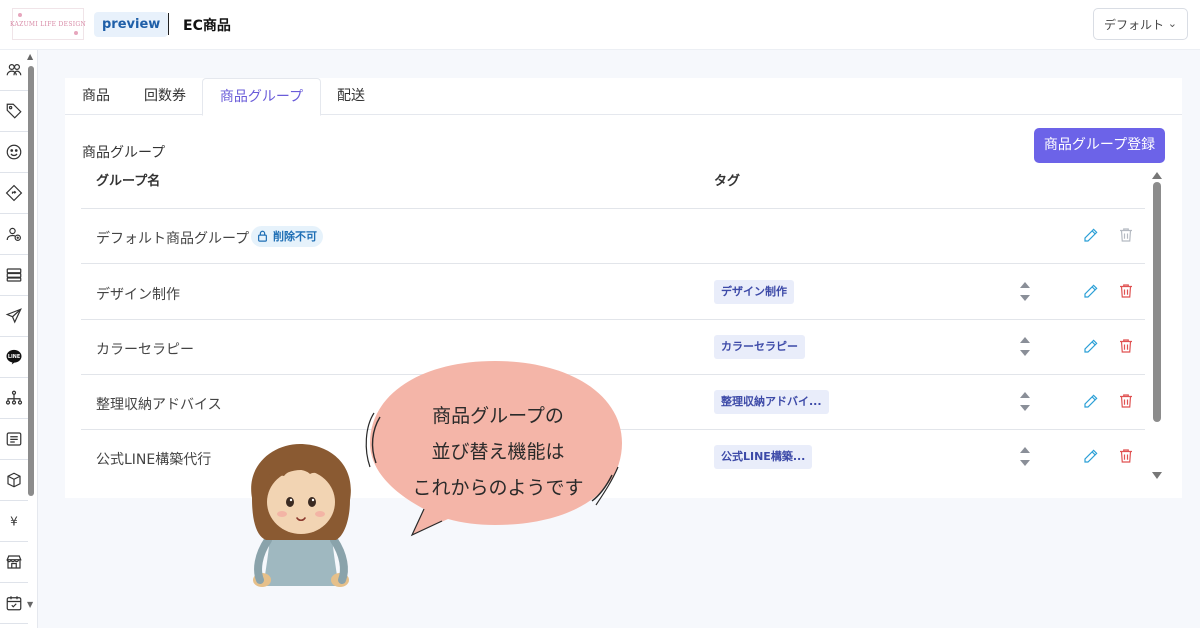 This screenshot has width=1200, height=628. I want to click on smile-icon, so click(14, 152).